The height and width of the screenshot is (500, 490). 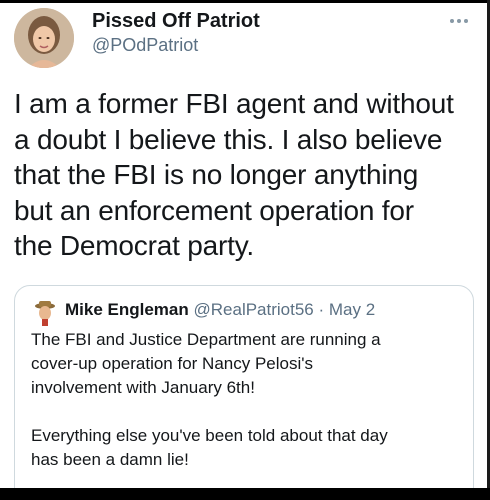 What do you see at coordinates (245, 494) in the screenshot?
I see `bottom-border` at bounding box center [245, 494].